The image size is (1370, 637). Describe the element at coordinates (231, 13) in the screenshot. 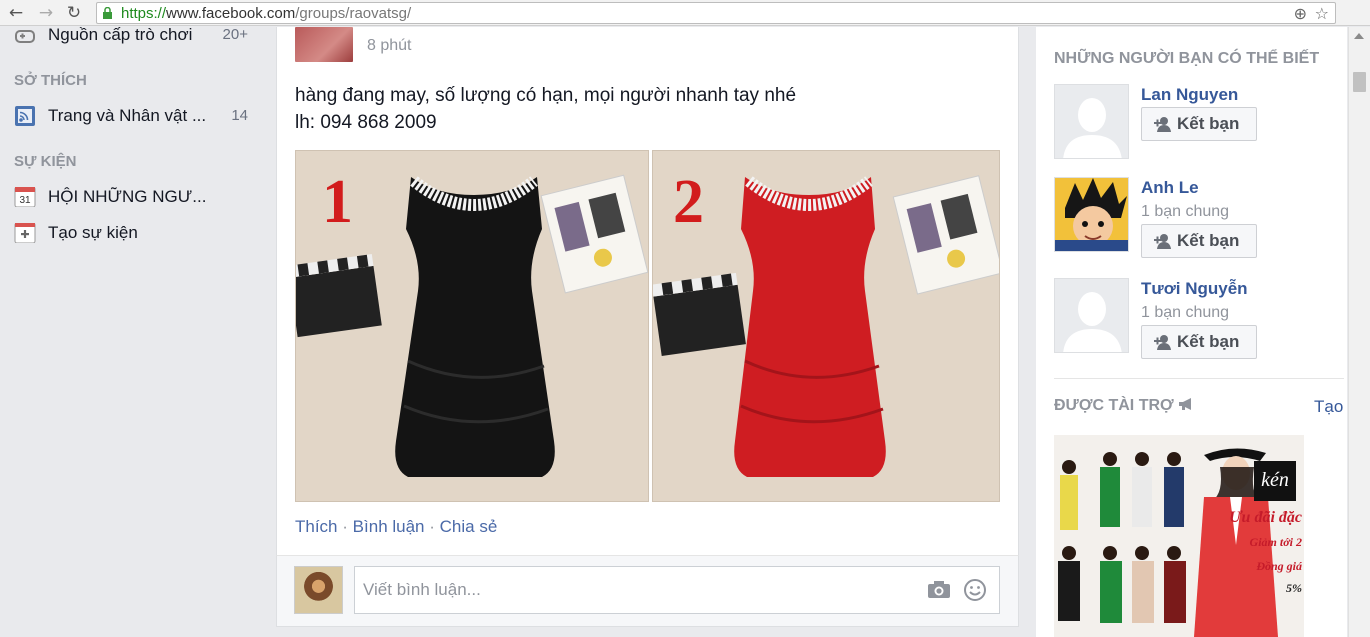

I see `url-host: www.facebook.com` at that location.